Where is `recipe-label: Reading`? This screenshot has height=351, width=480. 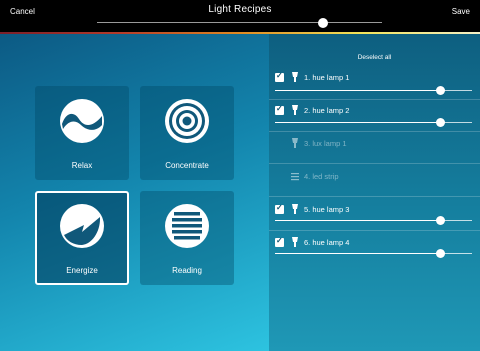
recipe-label: Reading is located at coordinates (187, 270).